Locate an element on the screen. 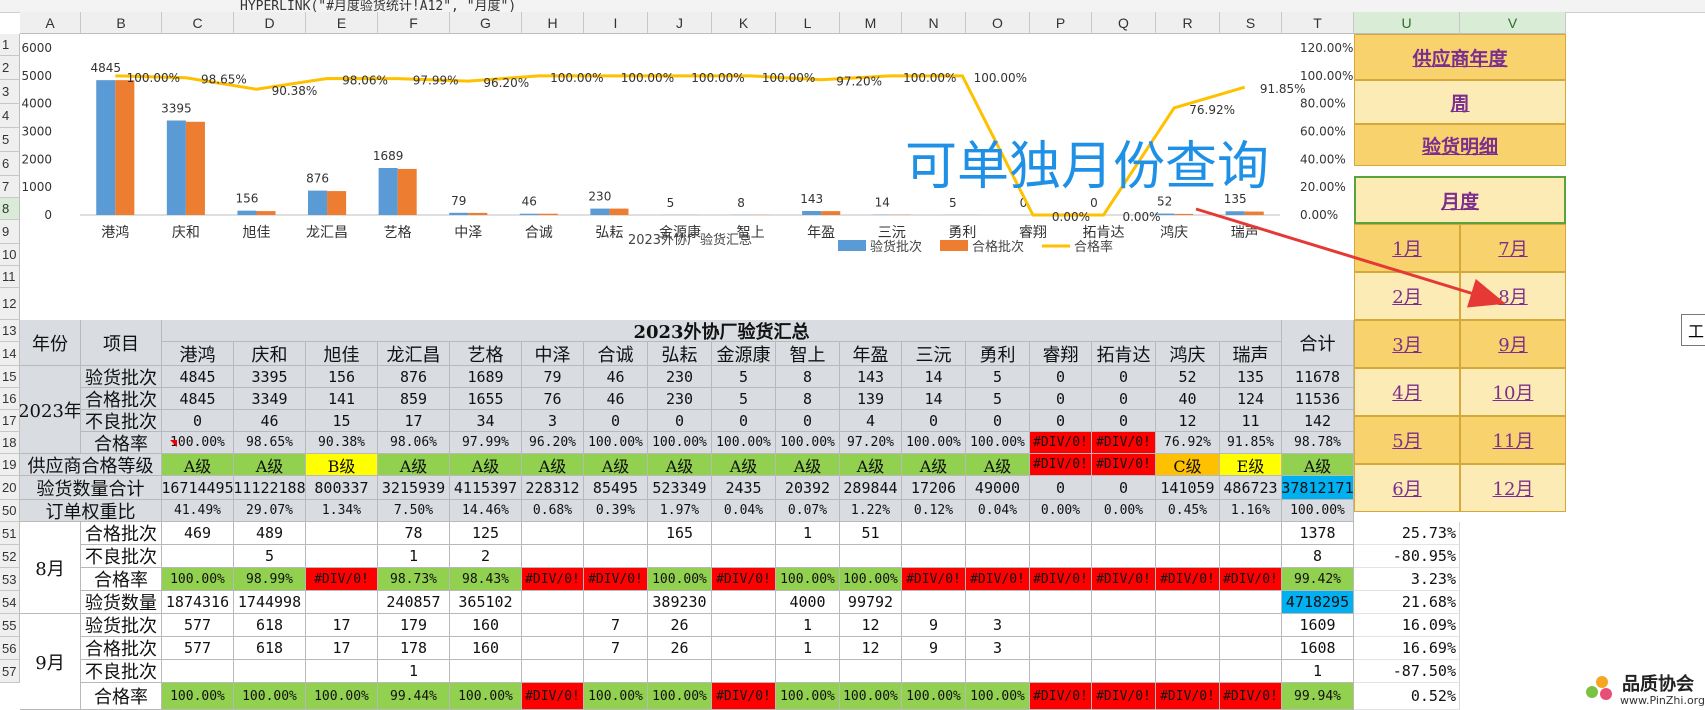  annotation-arrow is located at coordinates (1350, 257).